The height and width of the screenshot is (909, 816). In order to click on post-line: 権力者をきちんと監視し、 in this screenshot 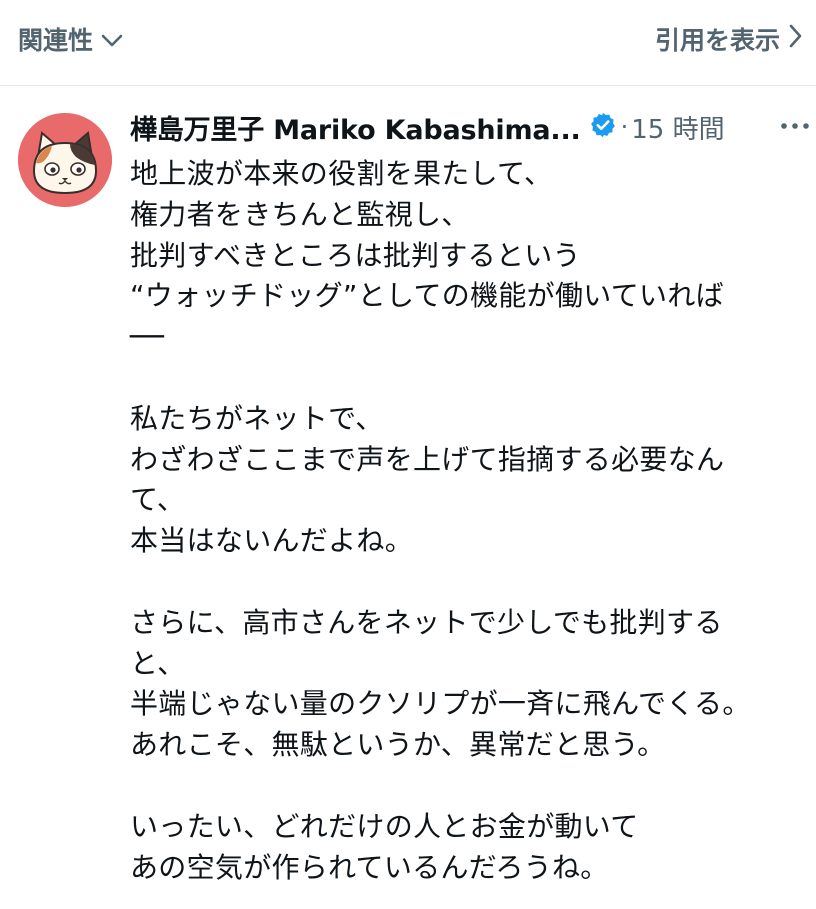, I will do `click(300, 214)`.